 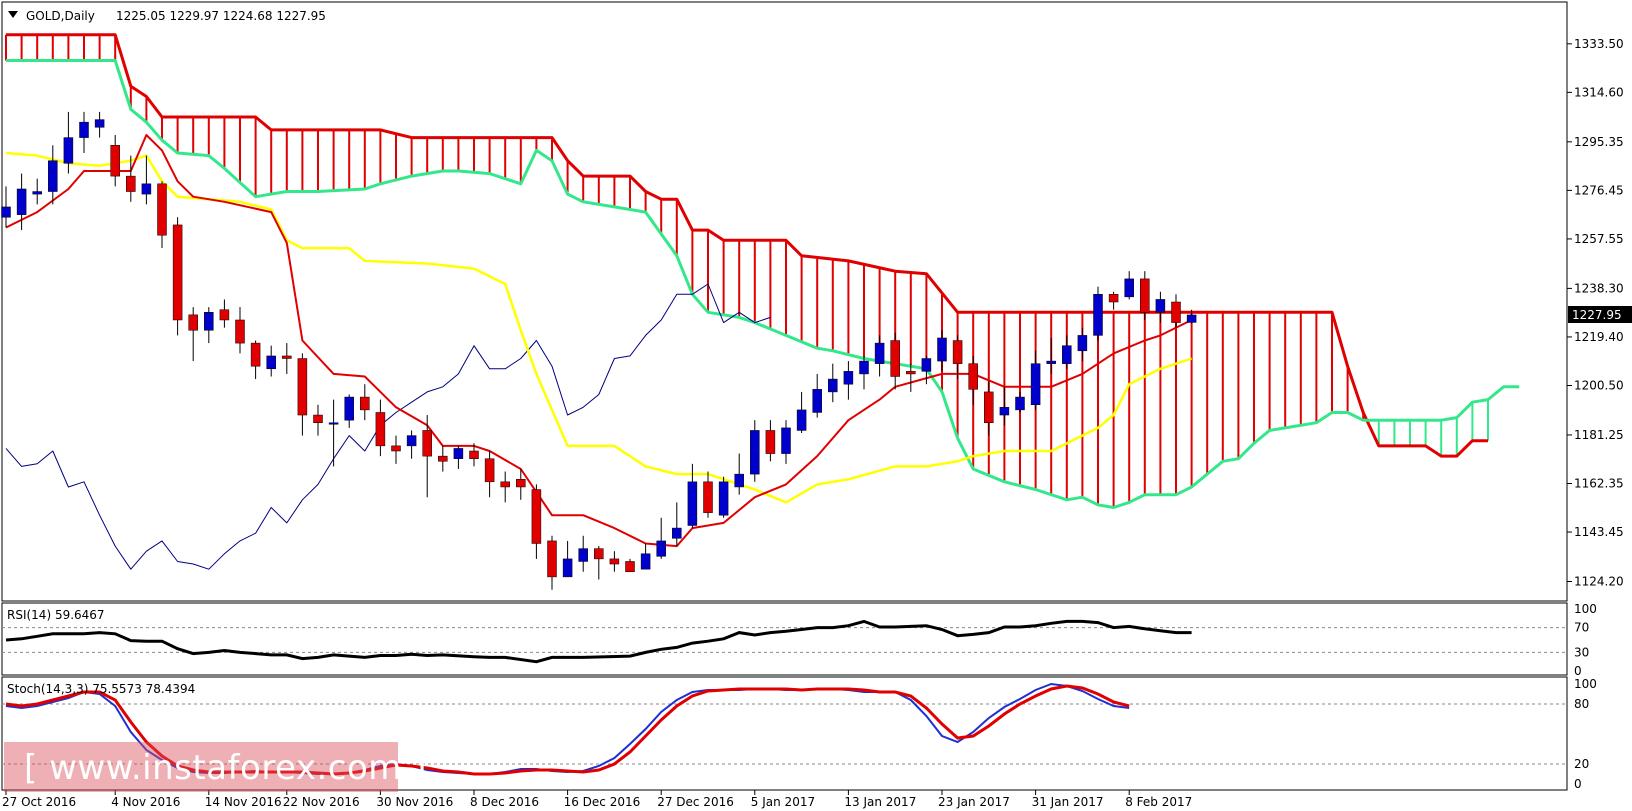 What do you see at coordinates (225, 768) in the screenshot?
I see `watermark-text: [ www.instaforex.com ]` at bounding box center [225, 768].